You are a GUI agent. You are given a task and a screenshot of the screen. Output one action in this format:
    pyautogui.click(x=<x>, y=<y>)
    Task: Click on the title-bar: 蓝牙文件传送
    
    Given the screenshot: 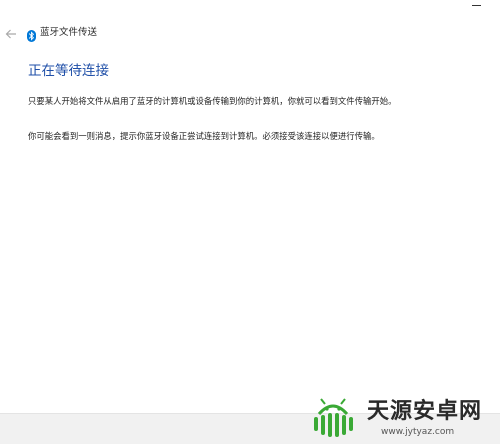 What is the action you would take?
    pyautogui.click(x=250, y=28)
    